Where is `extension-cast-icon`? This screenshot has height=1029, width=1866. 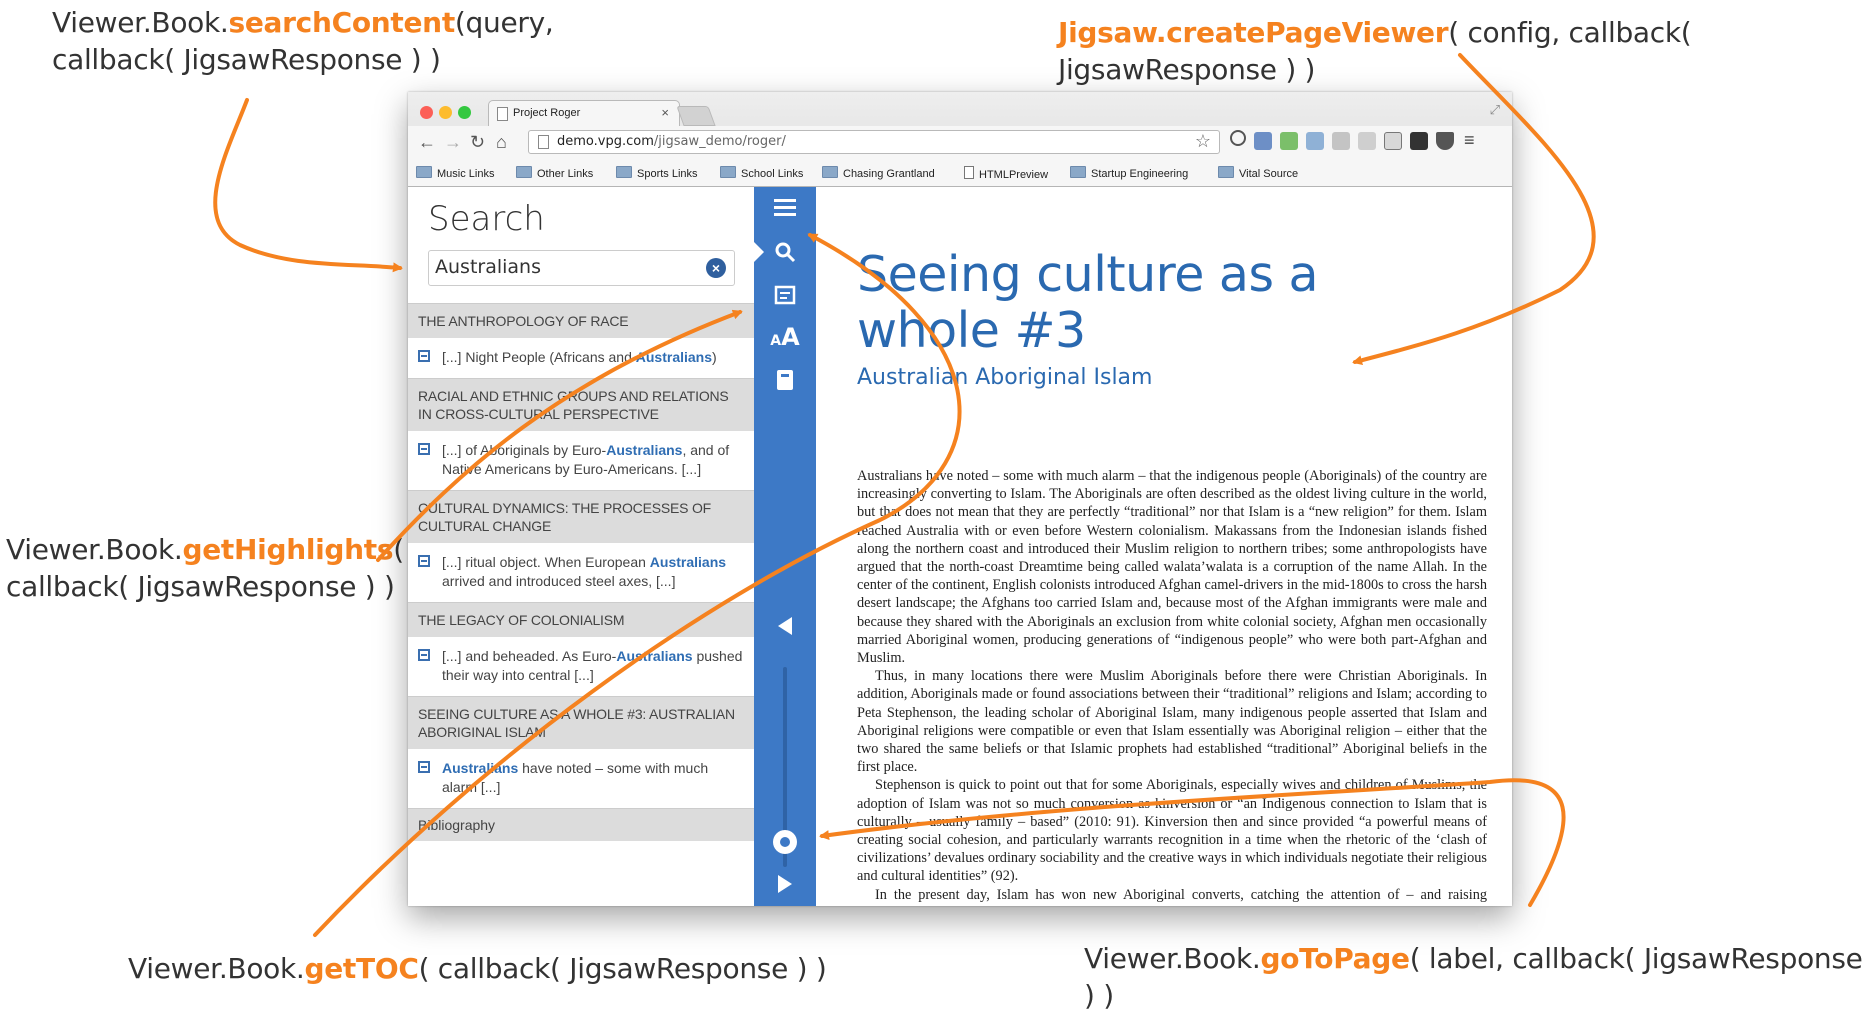
extension-cast-icon is located at coordinates (1289, 141).